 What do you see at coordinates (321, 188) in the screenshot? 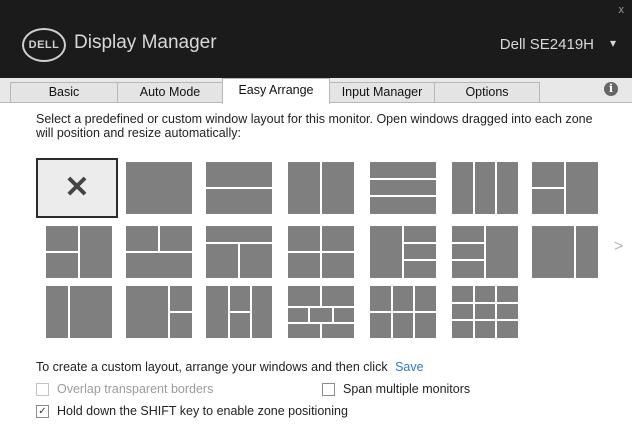
I see `layout-two-columns-button` at bounding box center [321, 188].